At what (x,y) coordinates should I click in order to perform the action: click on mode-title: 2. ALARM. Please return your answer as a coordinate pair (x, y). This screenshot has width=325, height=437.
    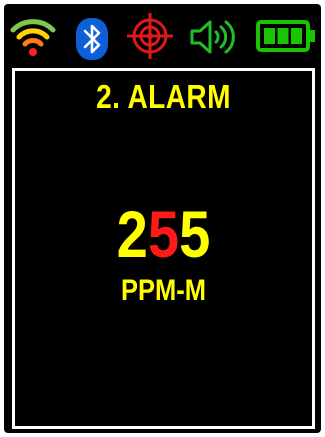
    Looking at the image, I should click on (163, 96).